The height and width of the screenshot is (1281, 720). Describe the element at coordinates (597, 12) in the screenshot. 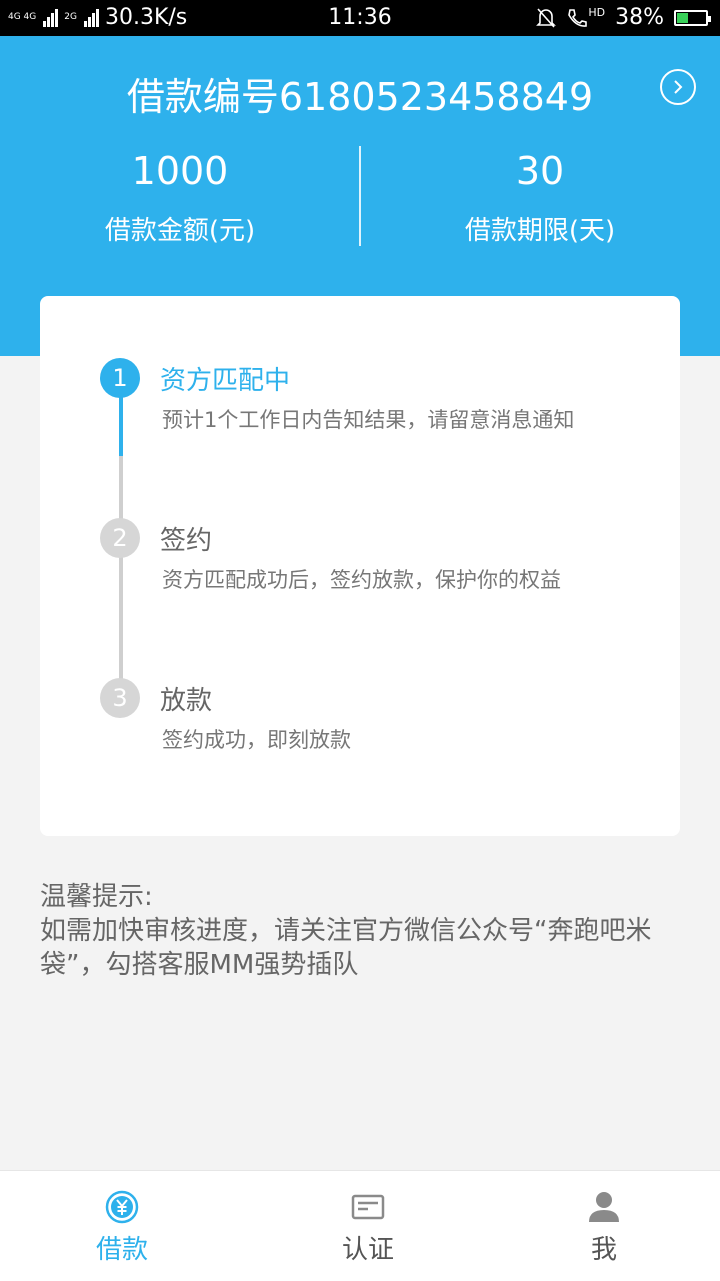

I see `hd-label: HD` at that location.